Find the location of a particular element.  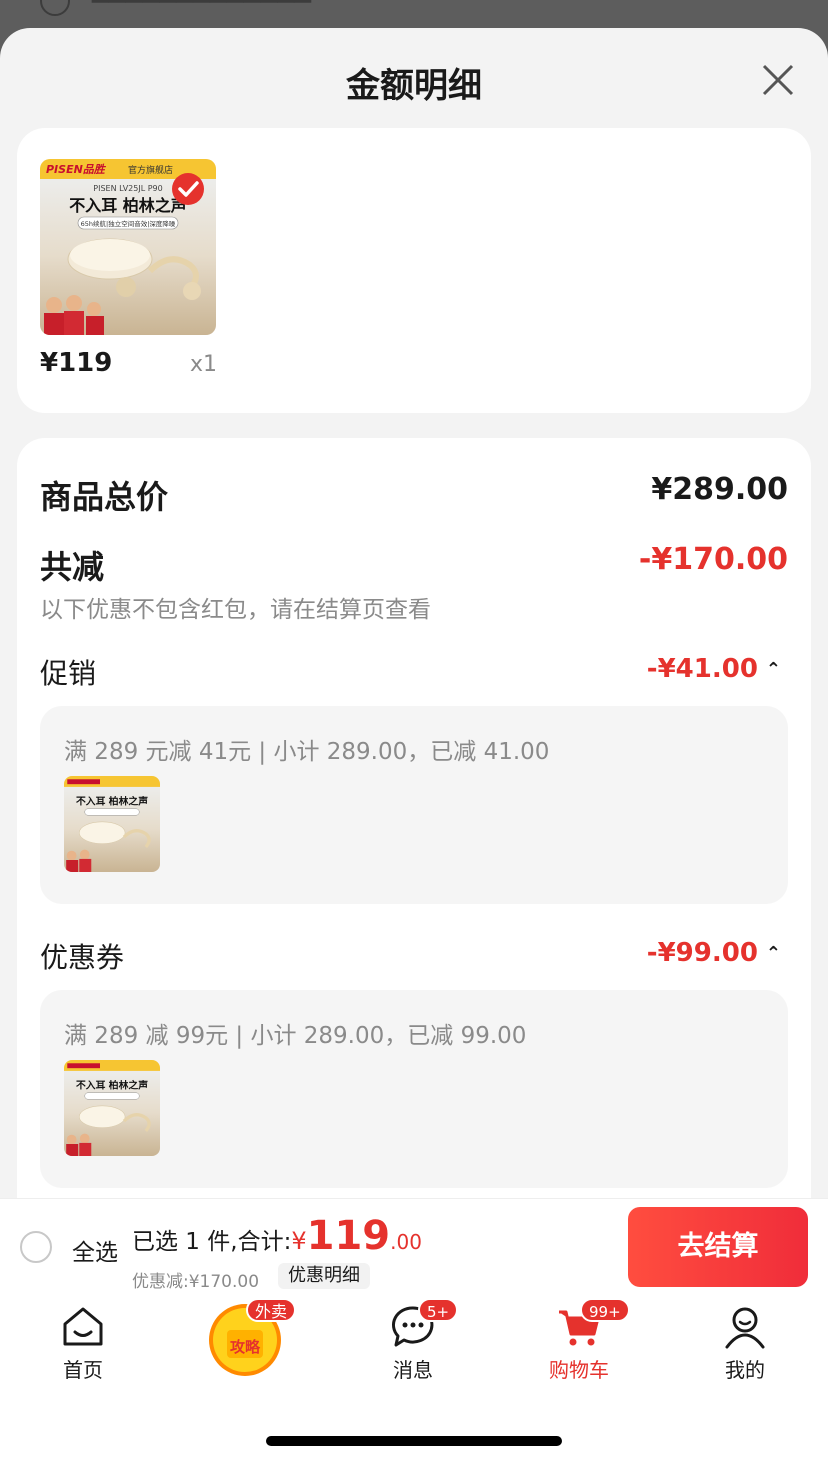

home-icon is located at coordinates (83, 1326).